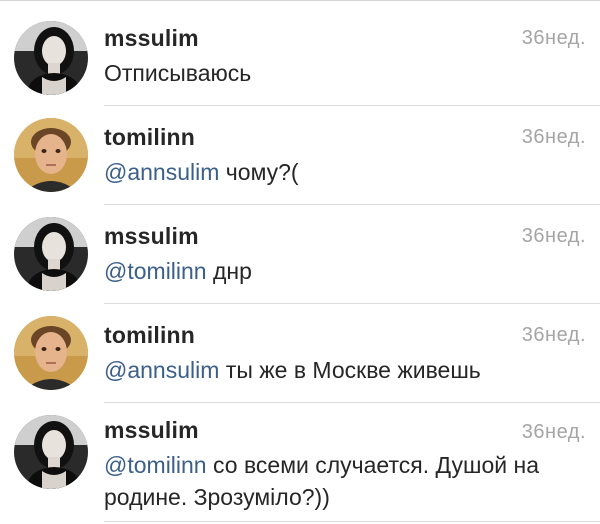 The height and width of the screenshot is (524, 600). I want to click on comment-body: чому?(, so click(259, 172).